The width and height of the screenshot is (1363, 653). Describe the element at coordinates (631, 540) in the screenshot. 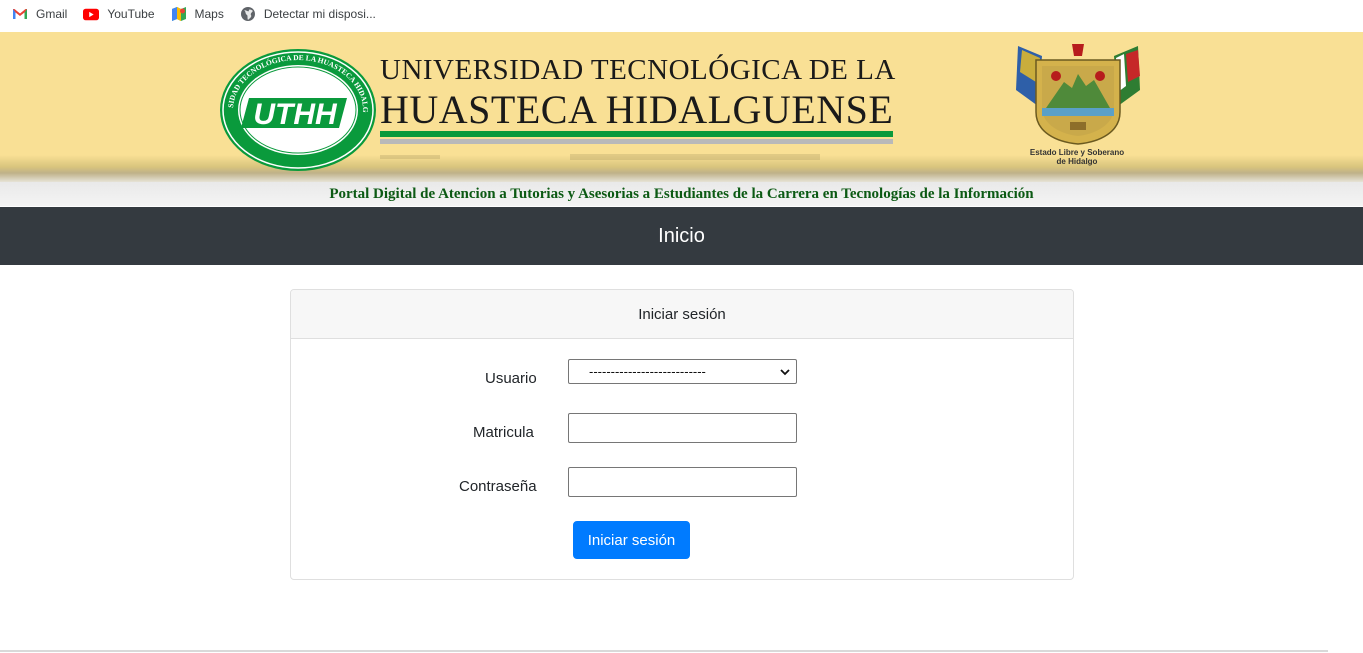

I see `iniciar-sesion-button: Iniciar sesión` at that location.